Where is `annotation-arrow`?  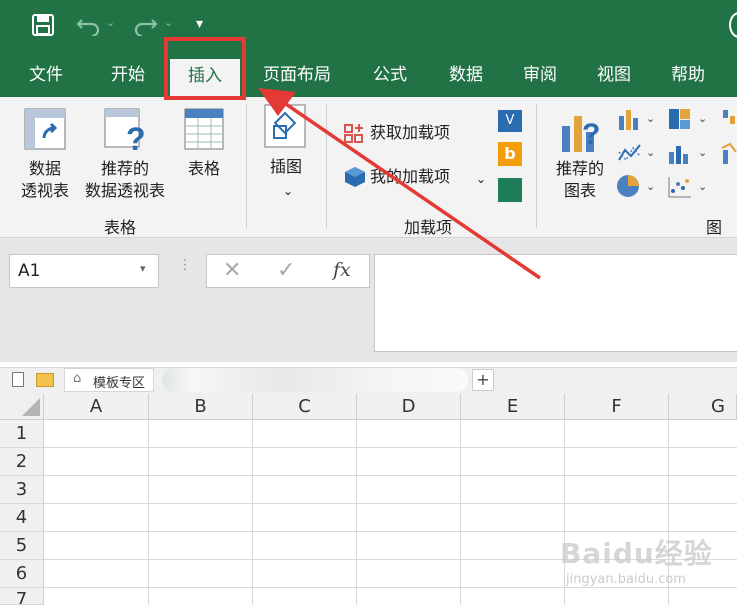
annotation-arrow is located at coordinates (399, 184).